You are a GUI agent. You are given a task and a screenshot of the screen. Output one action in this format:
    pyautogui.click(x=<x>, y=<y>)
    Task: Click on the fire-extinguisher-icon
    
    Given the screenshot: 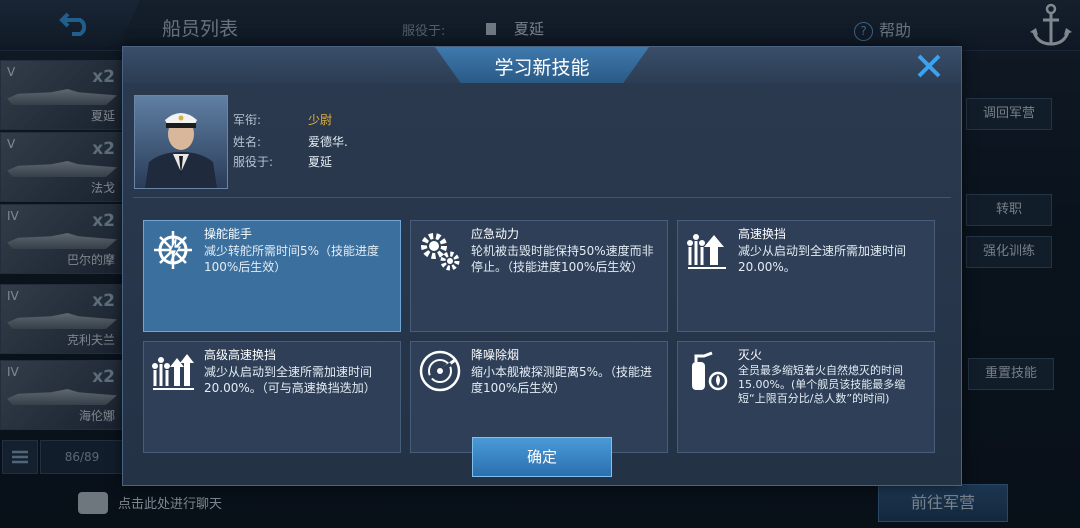 What is the action you would take?
    pyautogui.click(x=710, y=371)
    